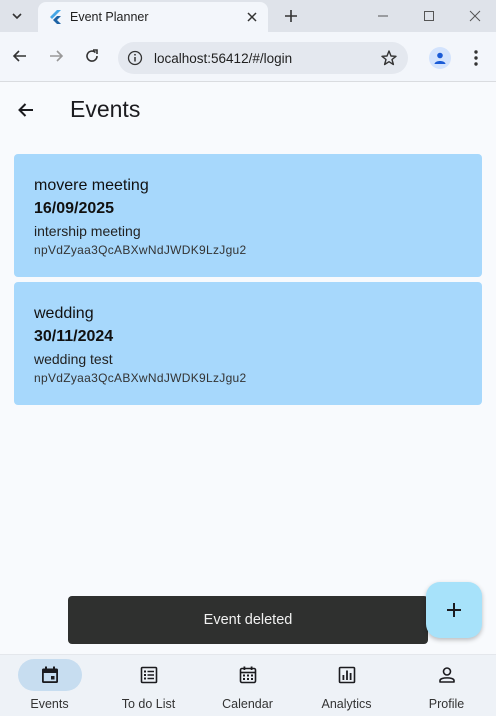  I want to click on window-close-button, so click(475, 16).